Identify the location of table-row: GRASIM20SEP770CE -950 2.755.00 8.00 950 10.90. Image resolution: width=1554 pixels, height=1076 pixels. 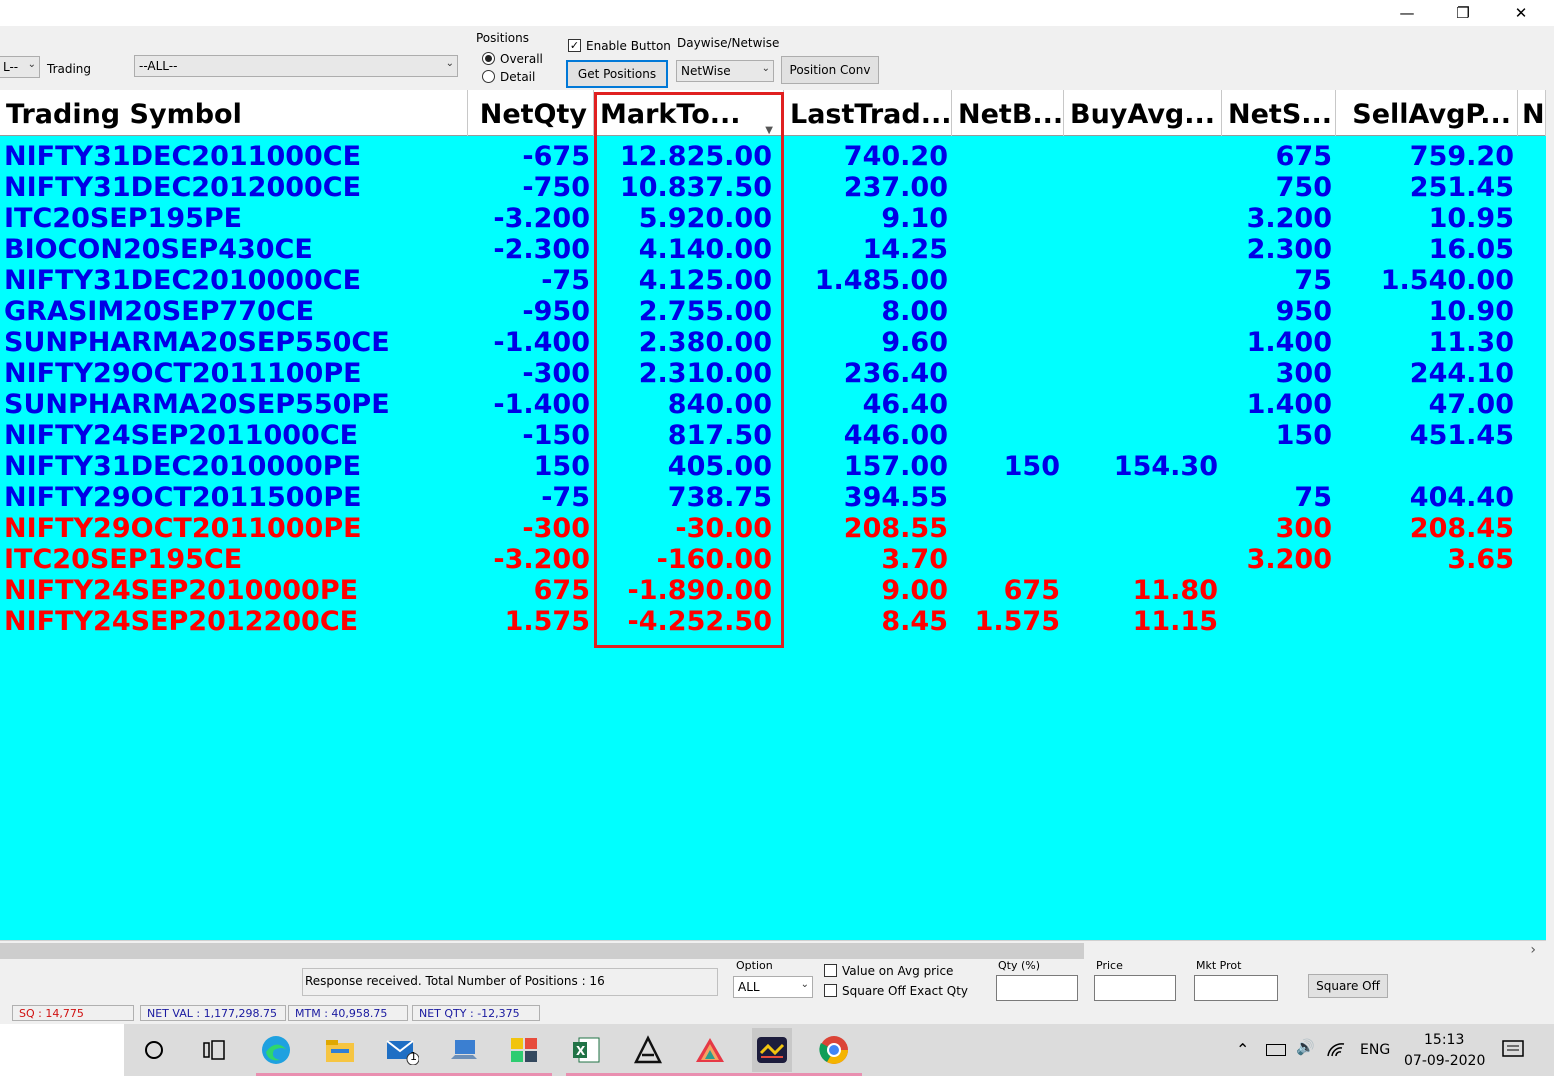
(773, 311).